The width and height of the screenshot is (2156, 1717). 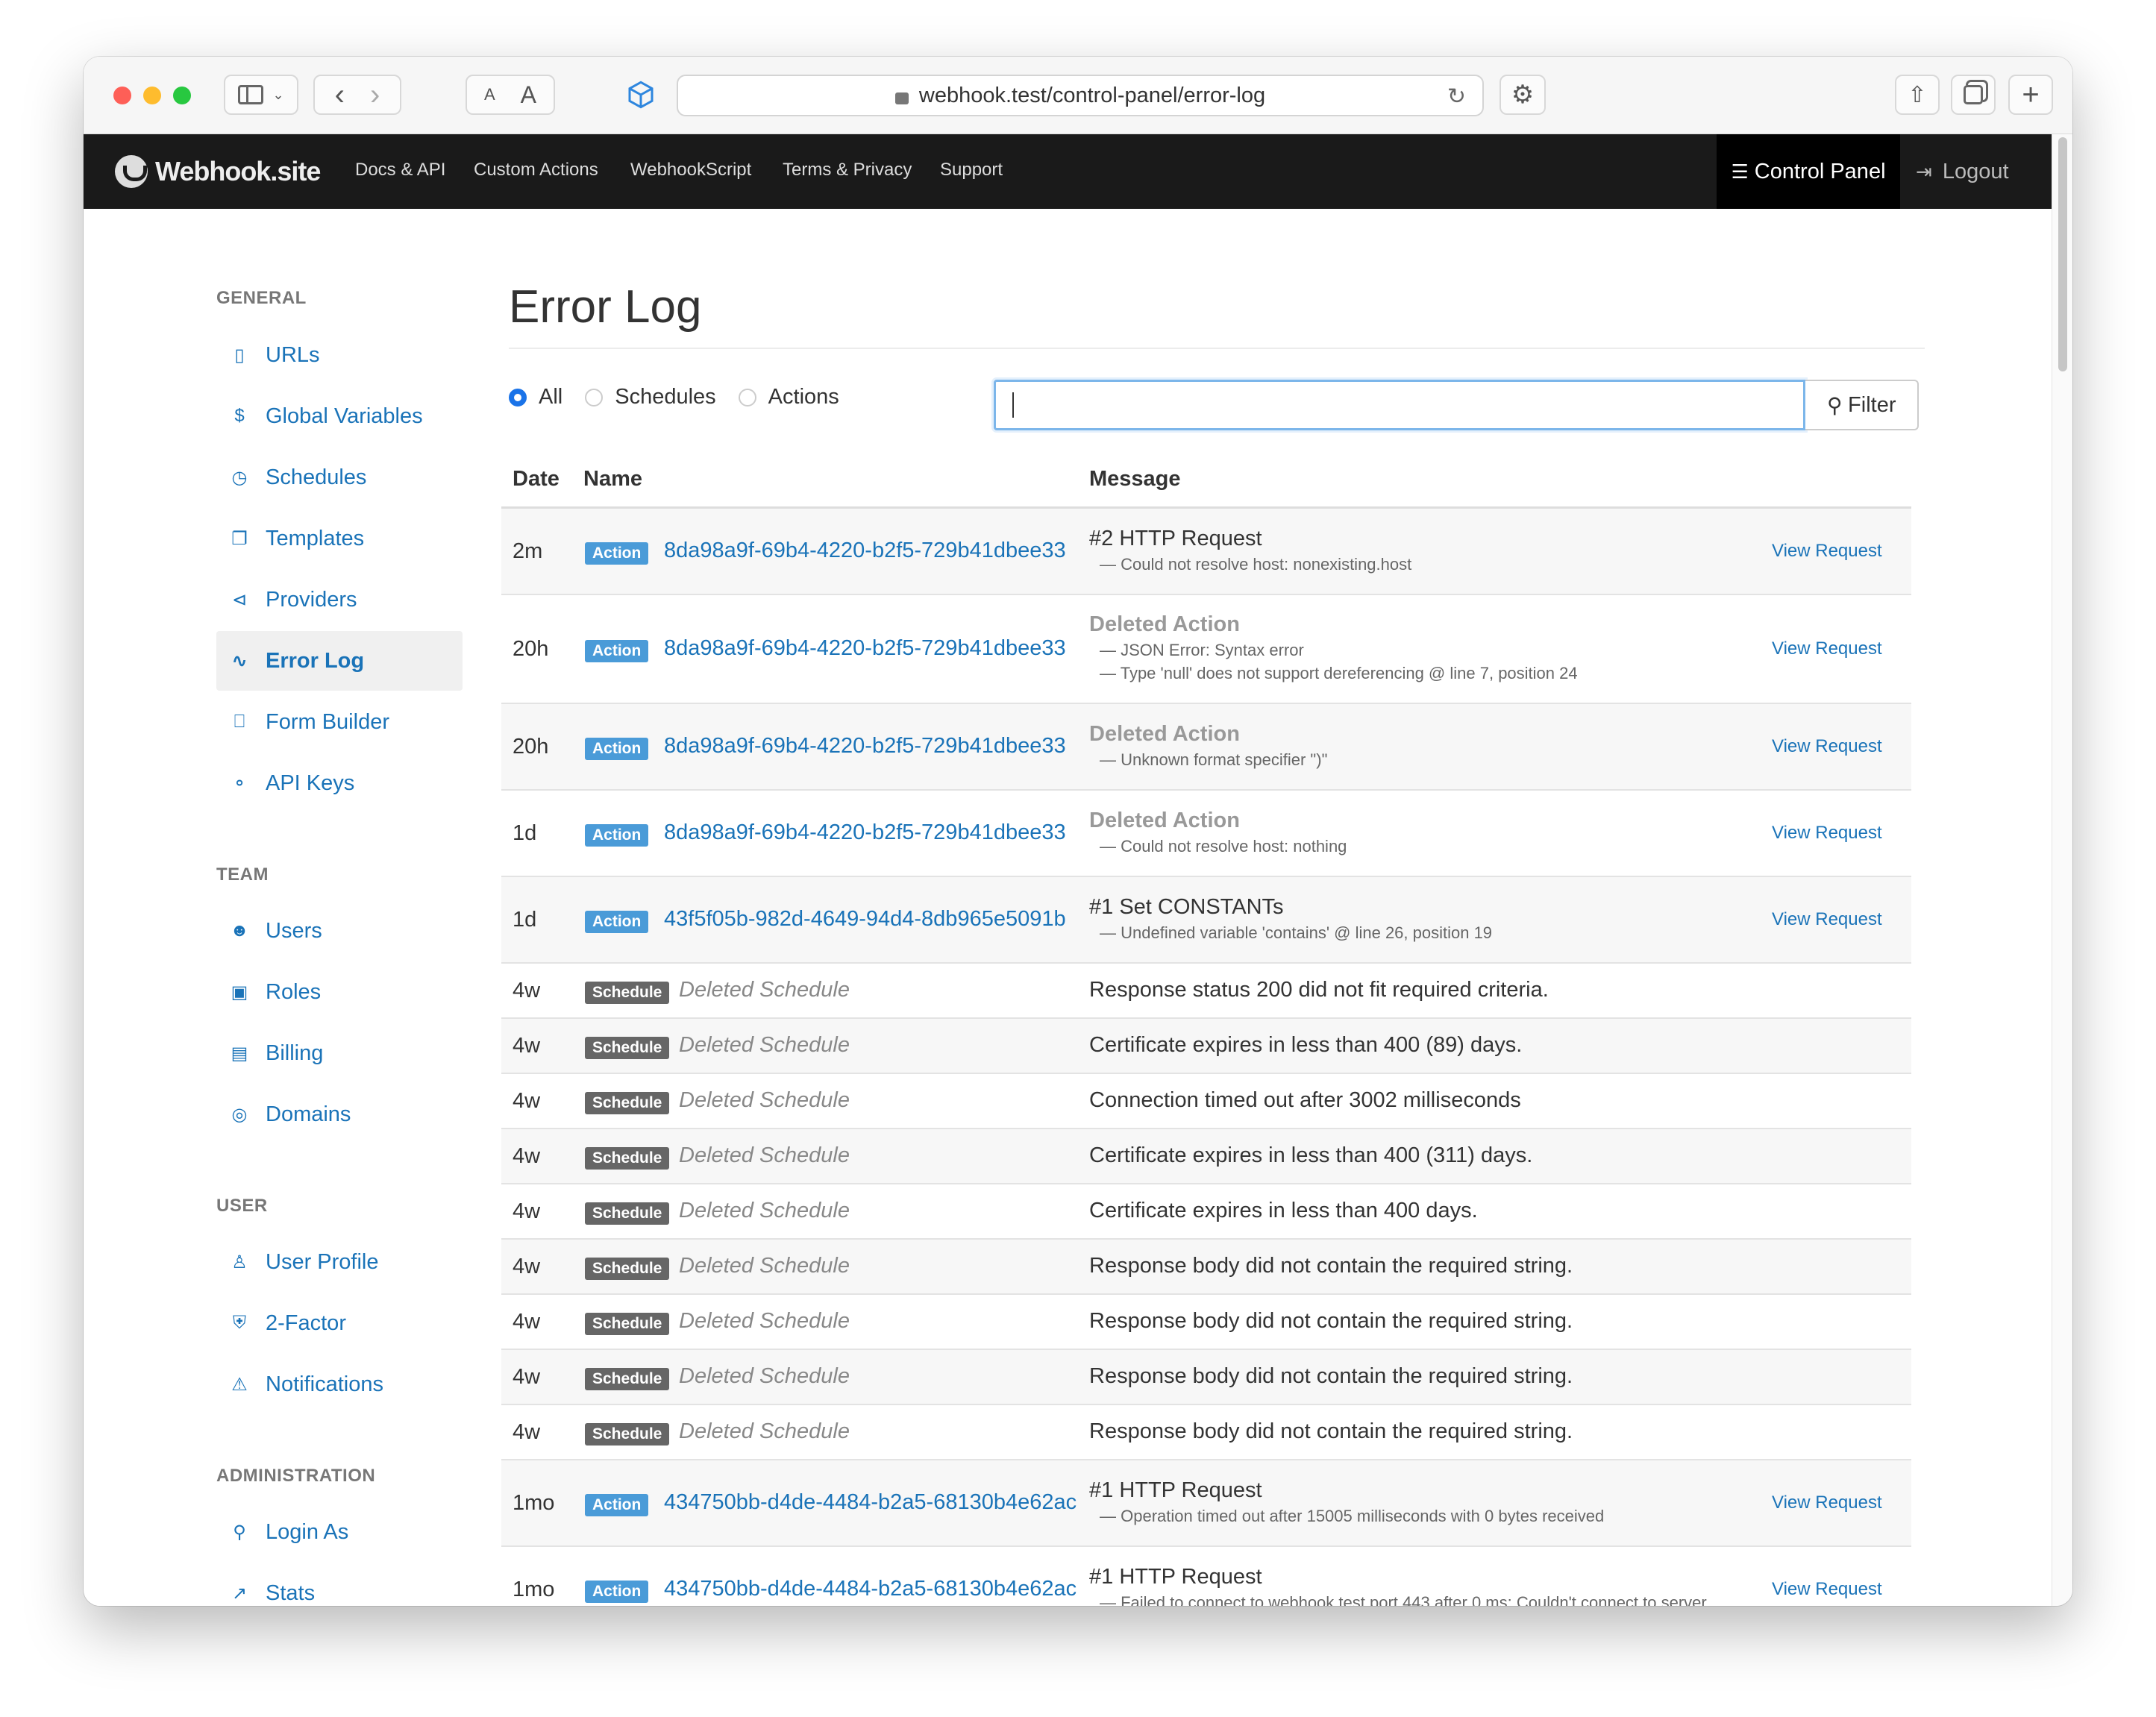 What do you see at coordinates (529, 95) in the screenshot?
I see `larger-font-button: A` at bounding box center [529, 95].